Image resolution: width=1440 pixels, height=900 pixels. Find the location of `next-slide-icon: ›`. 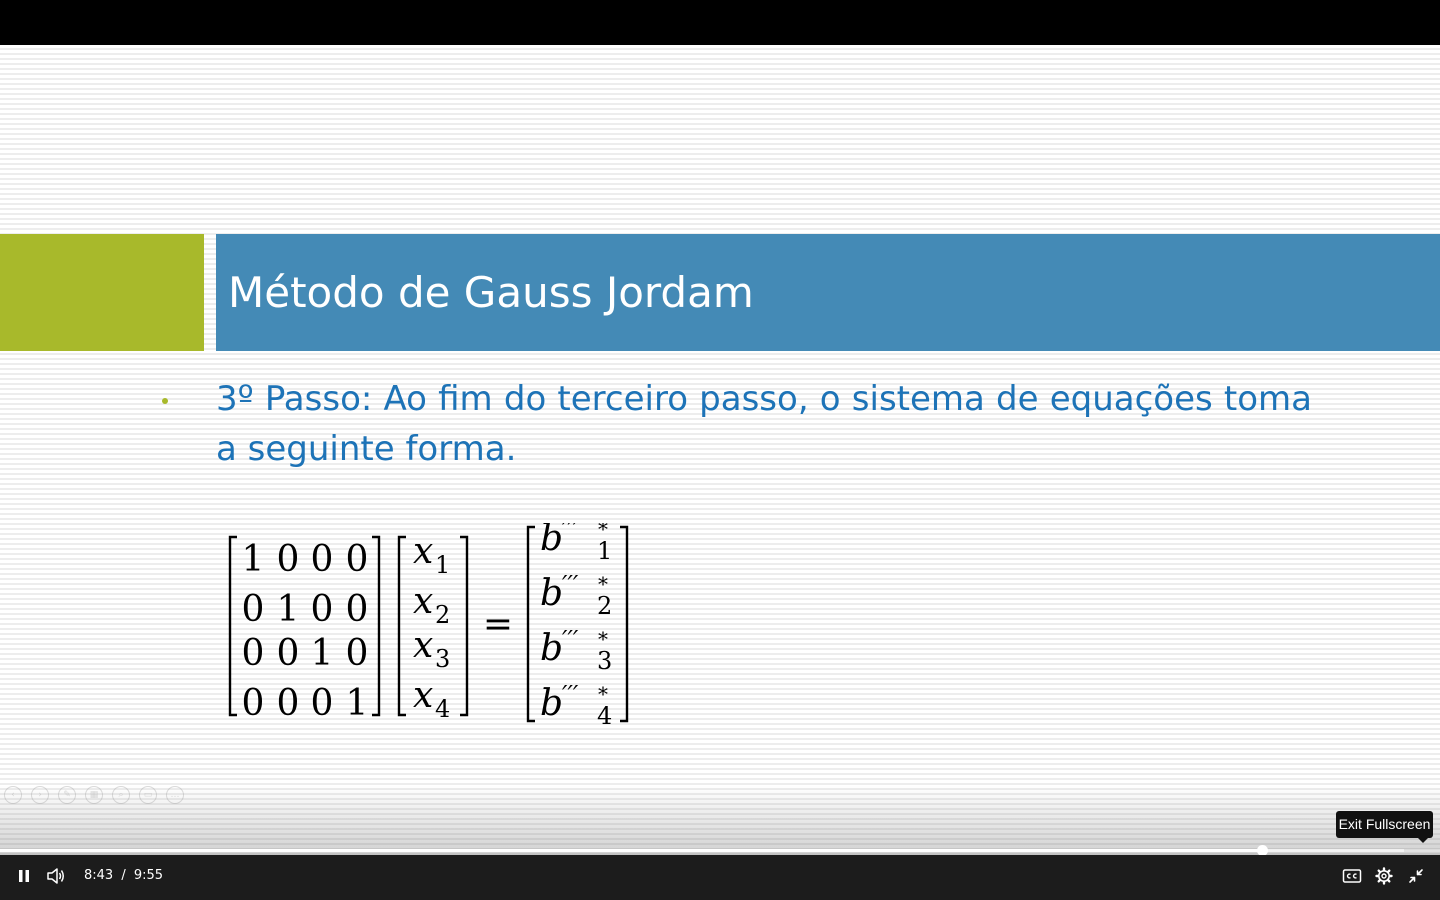

next-slide-icon: › is located at coordinates (40, 795).